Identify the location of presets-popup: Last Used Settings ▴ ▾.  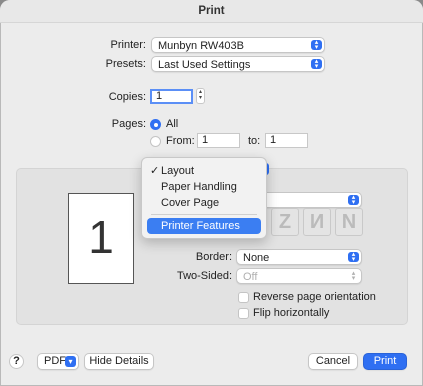
(238, 64).